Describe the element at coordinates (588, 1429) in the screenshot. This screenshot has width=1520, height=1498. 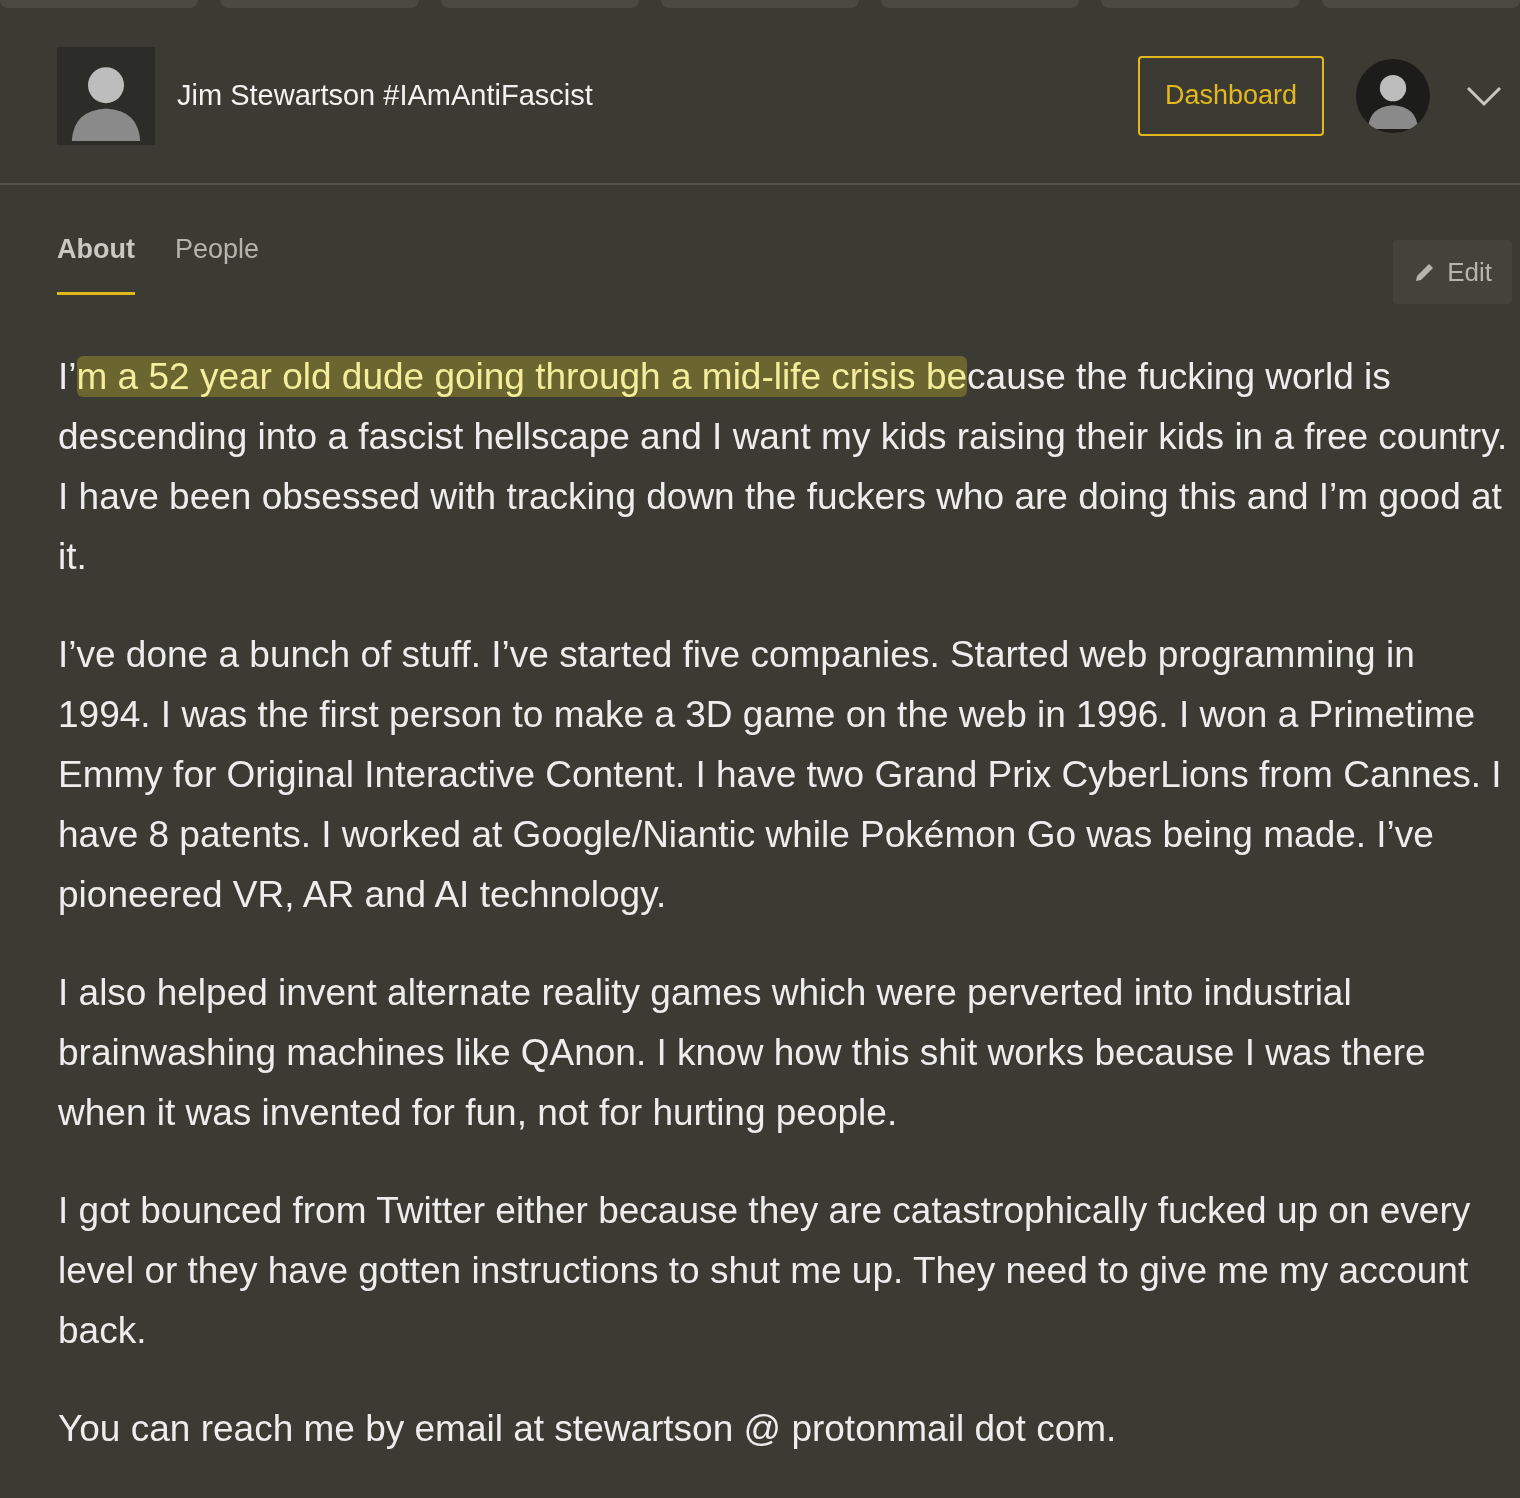
I see `bio-paragraph: You can reach me by email at stewartson @ protonmail dot com.` at that location.